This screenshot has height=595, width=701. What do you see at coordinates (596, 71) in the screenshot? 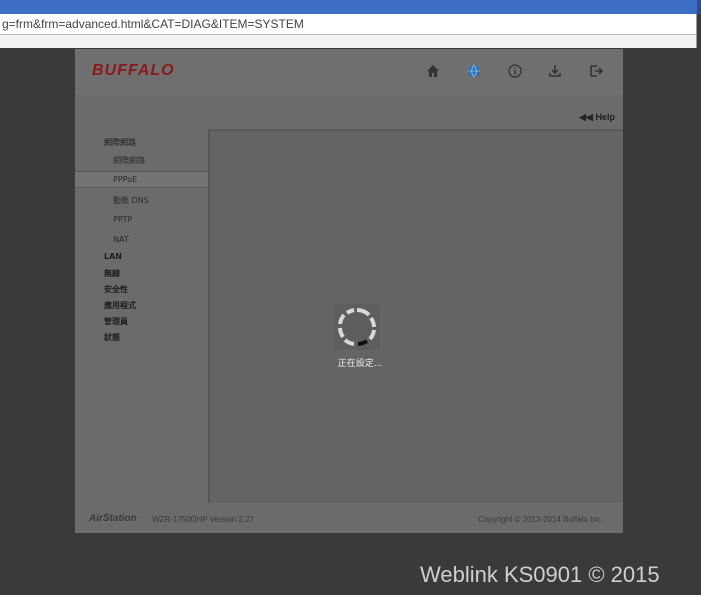
I see `logout-icon` at bounding box center [596, 71].